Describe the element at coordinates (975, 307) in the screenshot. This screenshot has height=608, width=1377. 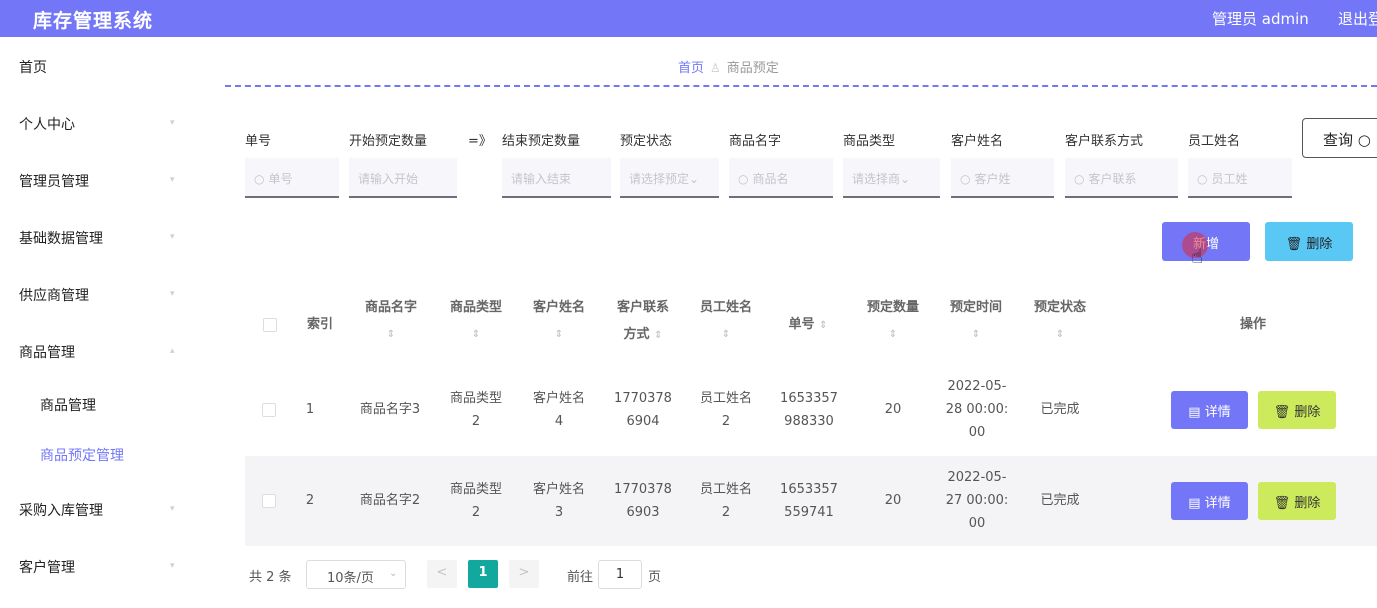
I see `column-header-time-label: 预定时间` at that location.